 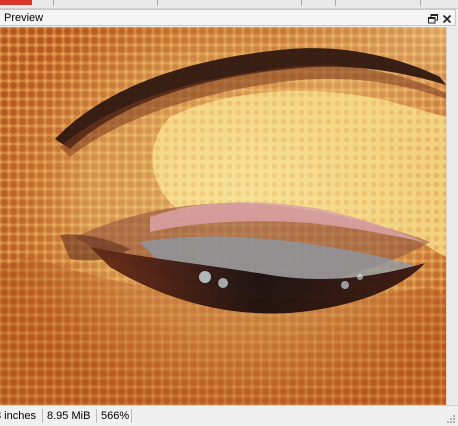 What do you see at coordinates (24, 18) in the screenshot?
I see `panel-title: Preview` at bounding box center [24, 18].